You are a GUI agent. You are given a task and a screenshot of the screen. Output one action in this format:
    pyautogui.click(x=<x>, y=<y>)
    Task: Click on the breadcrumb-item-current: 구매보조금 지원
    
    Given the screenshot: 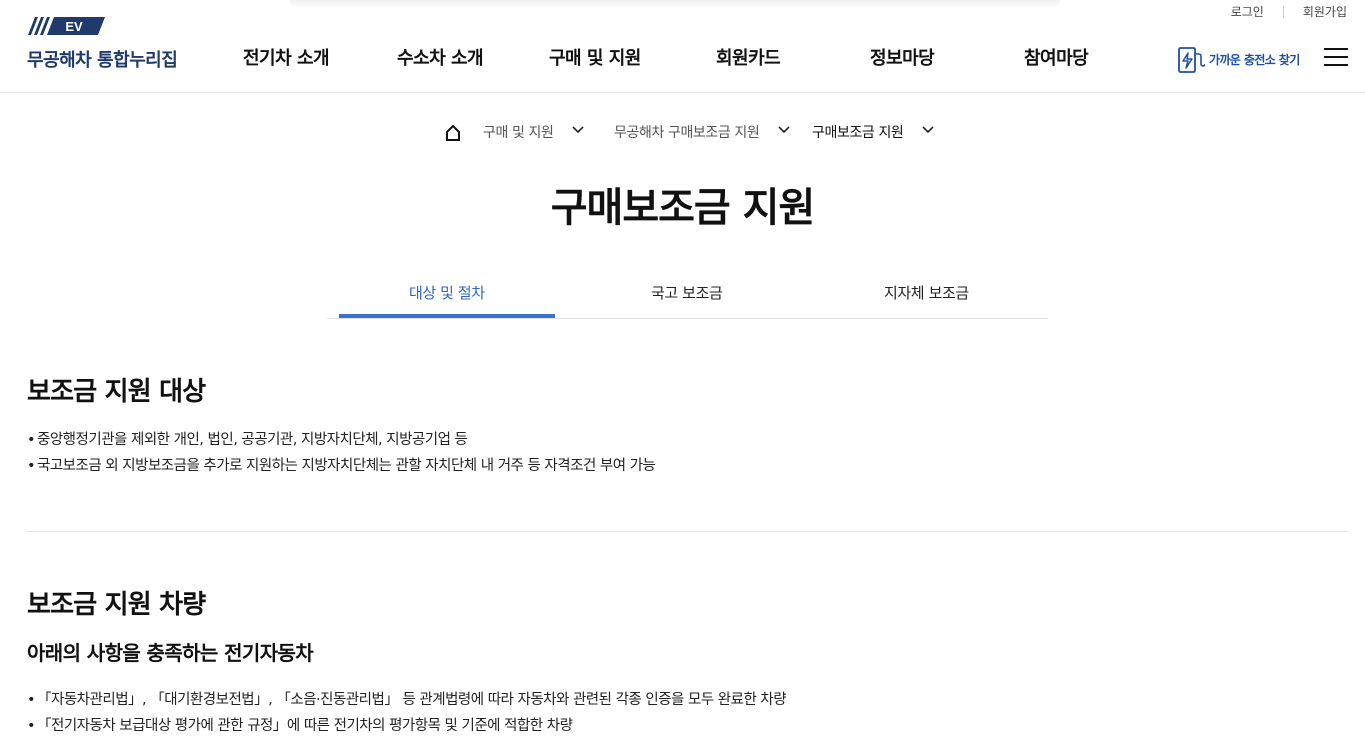 What is the action you would take?
    pyautogui.click(x=858, y=132)
    